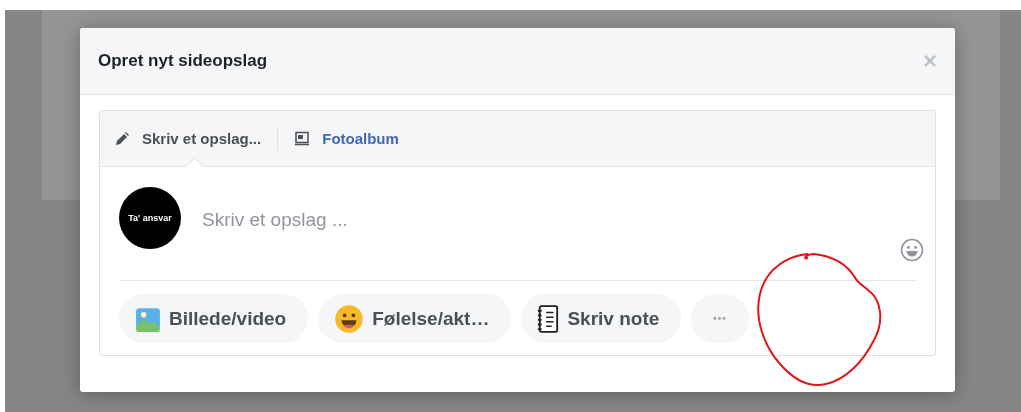 The height and width of the screenshot is (412, 1021). I want to click on smiley-icon, so click(349, 318).